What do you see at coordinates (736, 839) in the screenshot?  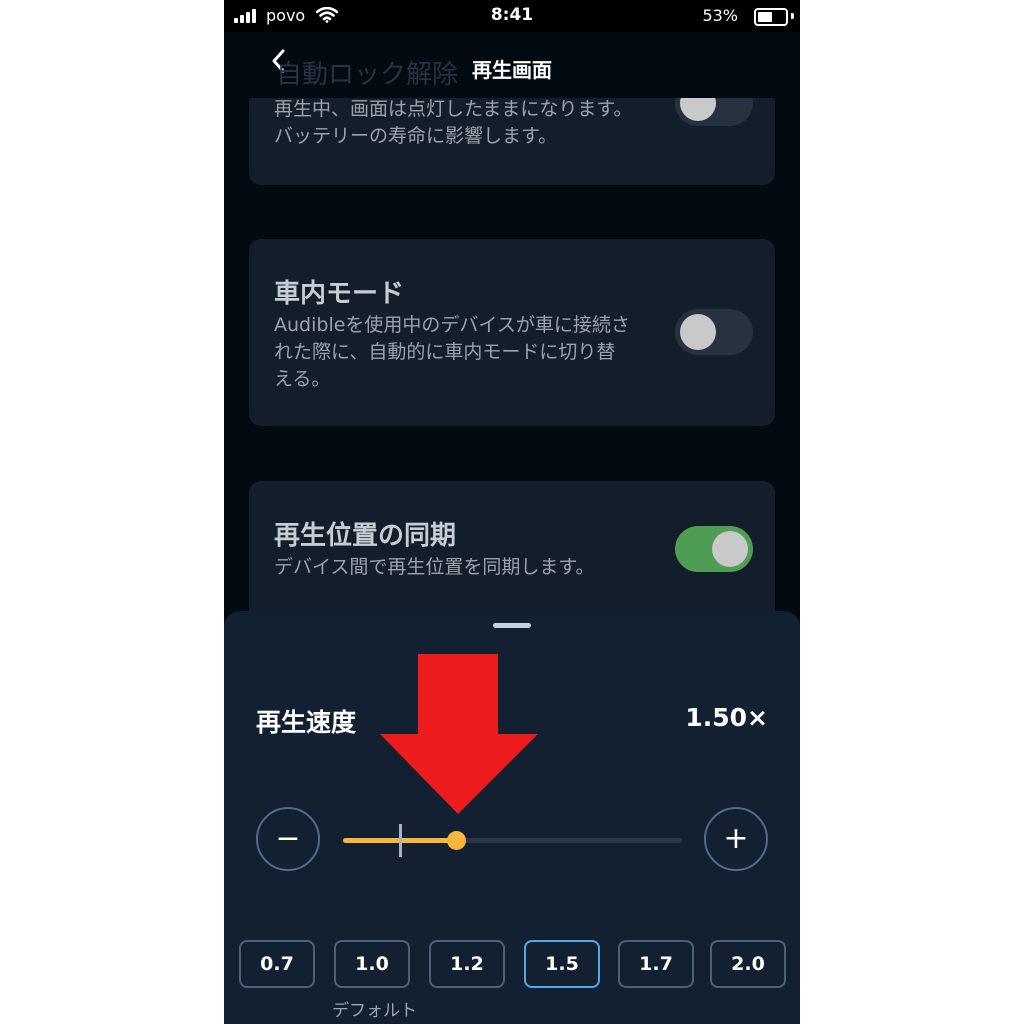 I see `increase-speed-button: +` at bounding box center [736, 839].